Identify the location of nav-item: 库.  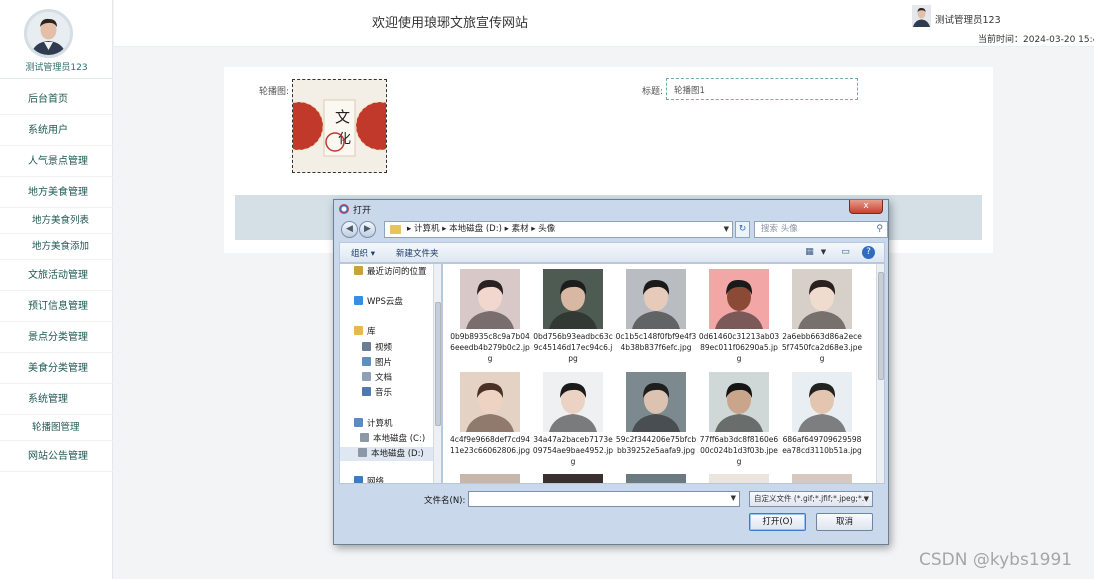
(388, 332).